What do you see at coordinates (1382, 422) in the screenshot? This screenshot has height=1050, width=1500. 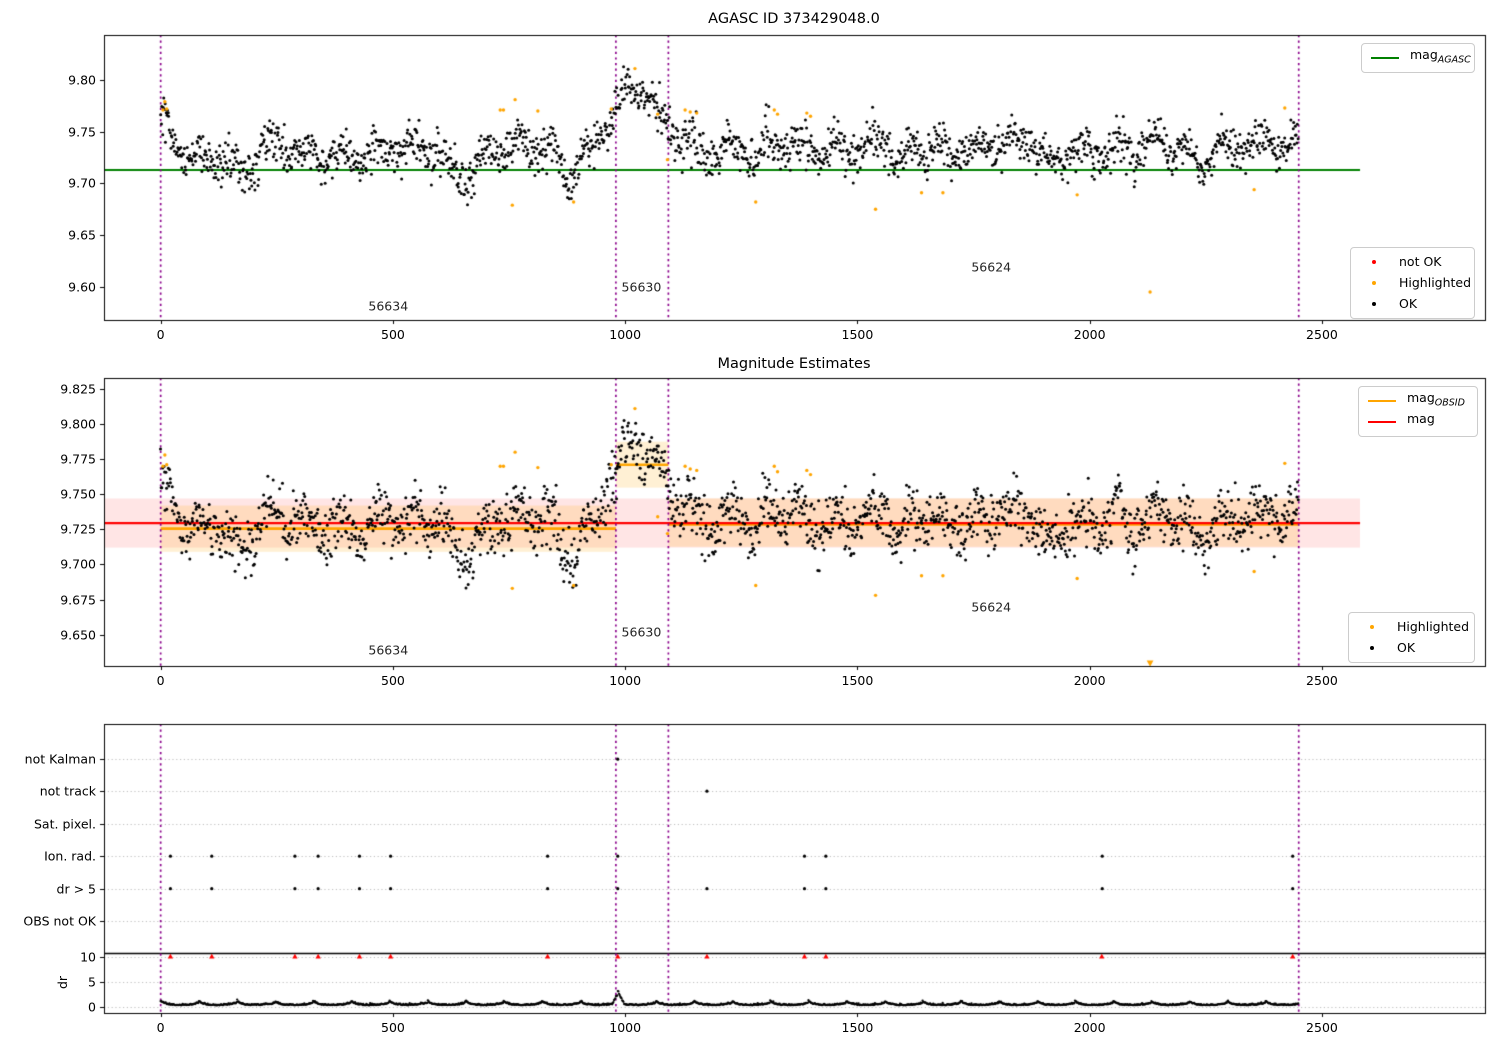 I see `mag-line-swatch` at bounding box center [1382, 422].